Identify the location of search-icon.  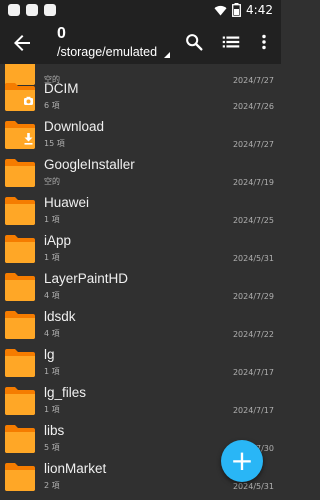
(194, 42).